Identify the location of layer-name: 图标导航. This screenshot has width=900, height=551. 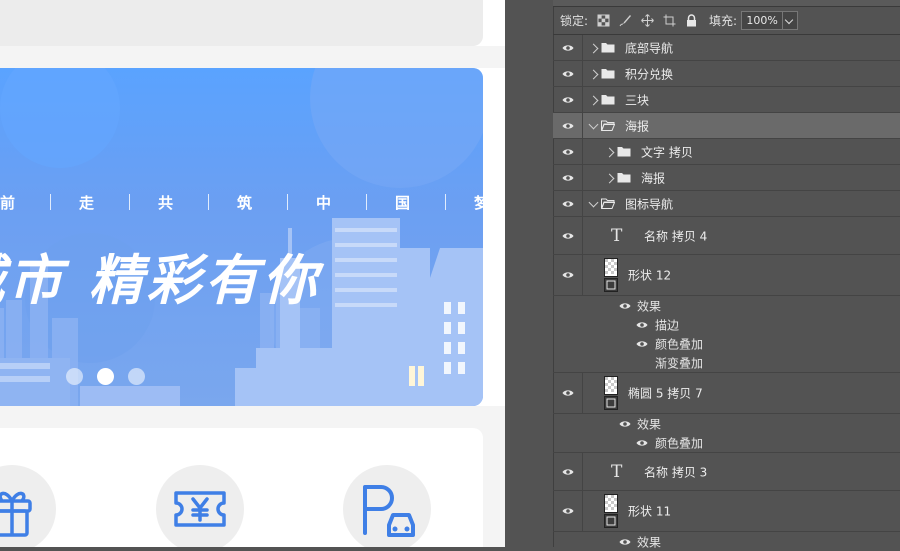
(649, 204).